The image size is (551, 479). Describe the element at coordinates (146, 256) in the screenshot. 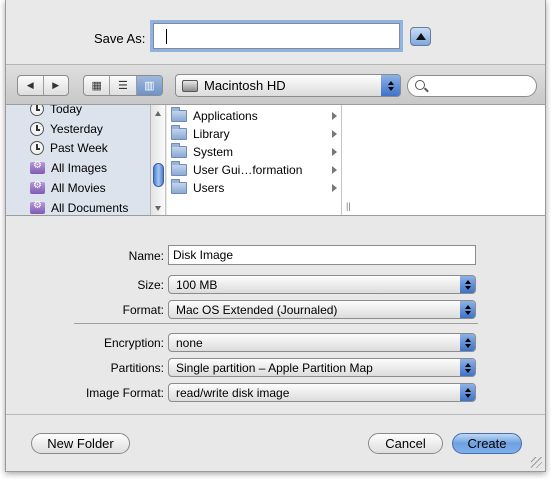

I see `name-label: Name:` at that location.